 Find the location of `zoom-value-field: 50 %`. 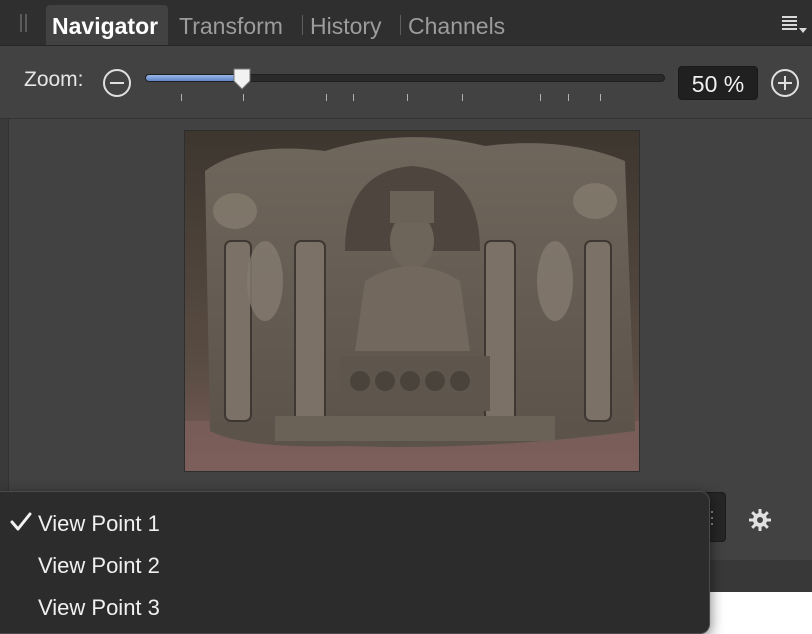

zoom-value-field: 50 % is located at coordinates (718, 83).